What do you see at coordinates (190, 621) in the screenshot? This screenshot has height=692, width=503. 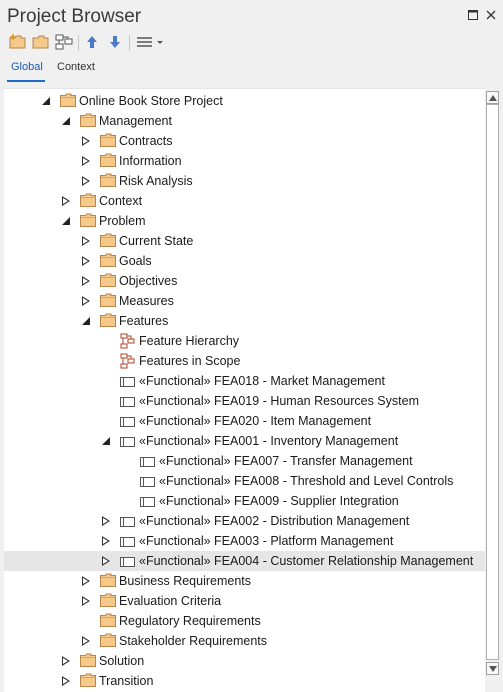 I see `tree-item-label: Regulatory Requirements` at bounding box center [190, 621].